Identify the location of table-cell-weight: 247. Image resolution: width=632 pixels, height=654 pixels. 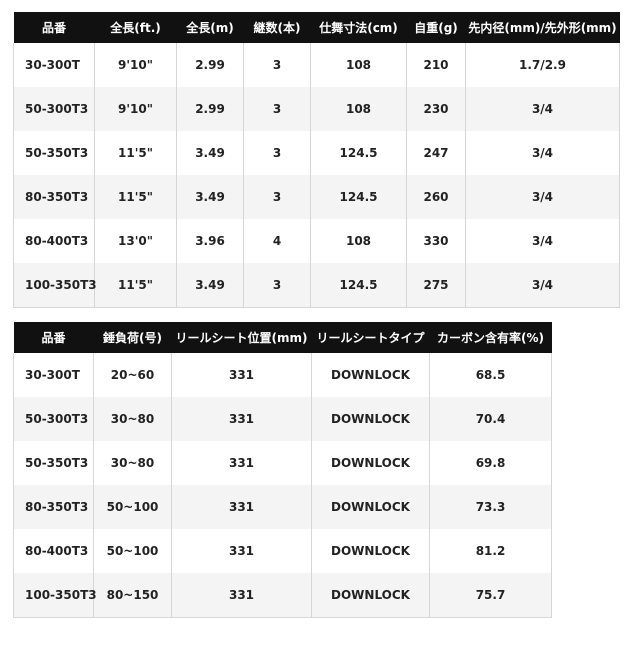
(436, 153).